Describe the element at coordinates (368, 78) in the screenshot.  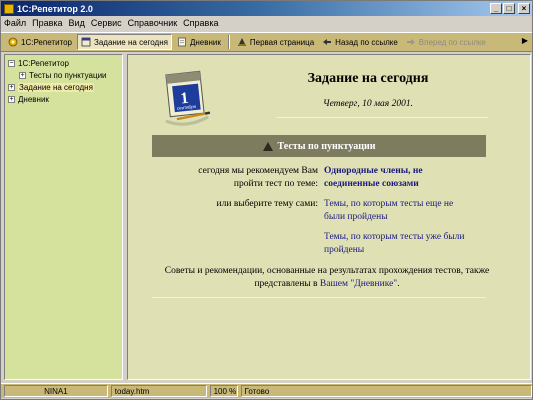
I see `page-title: Задание на сегодня` at that location.